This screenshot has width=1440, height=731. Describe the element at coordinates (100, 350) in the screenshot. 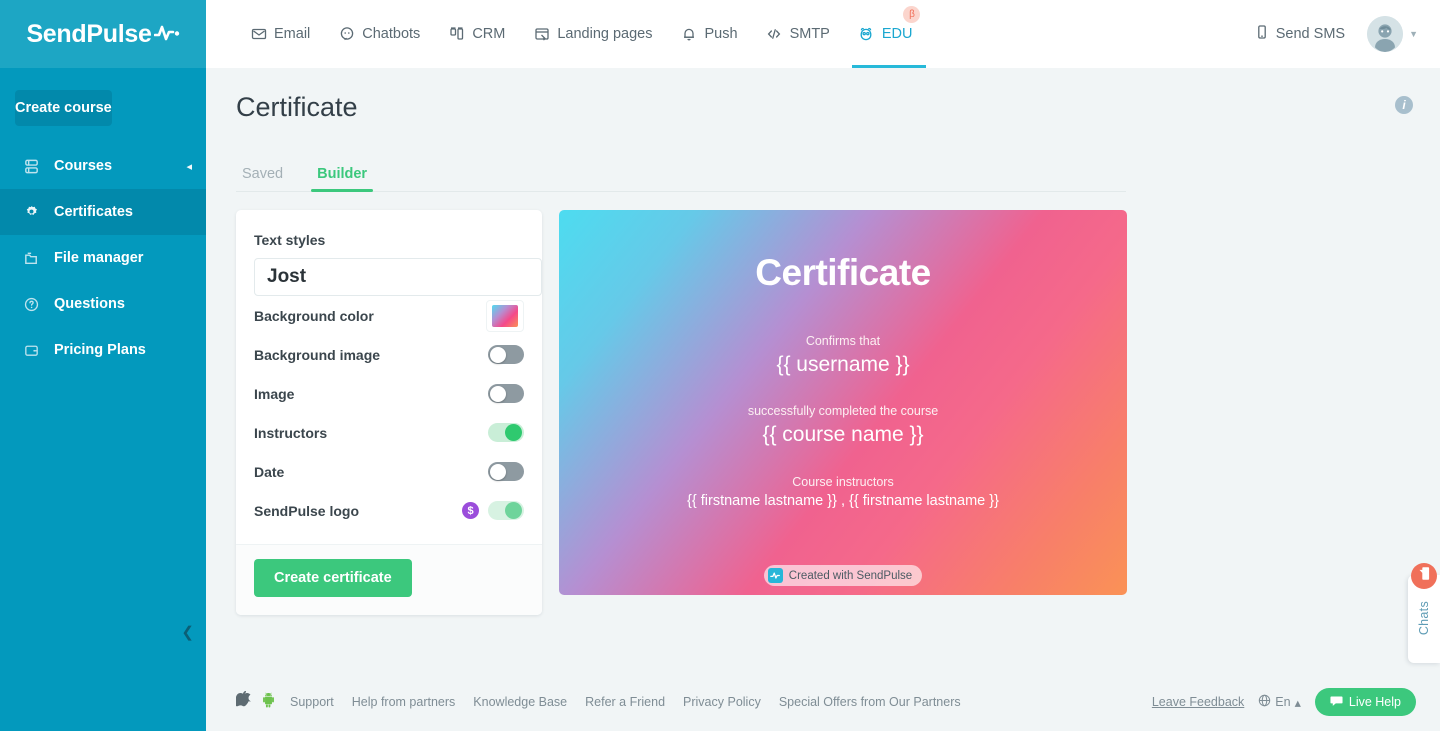

I see `sidebar-item-label: Pricing Plans` at that location.